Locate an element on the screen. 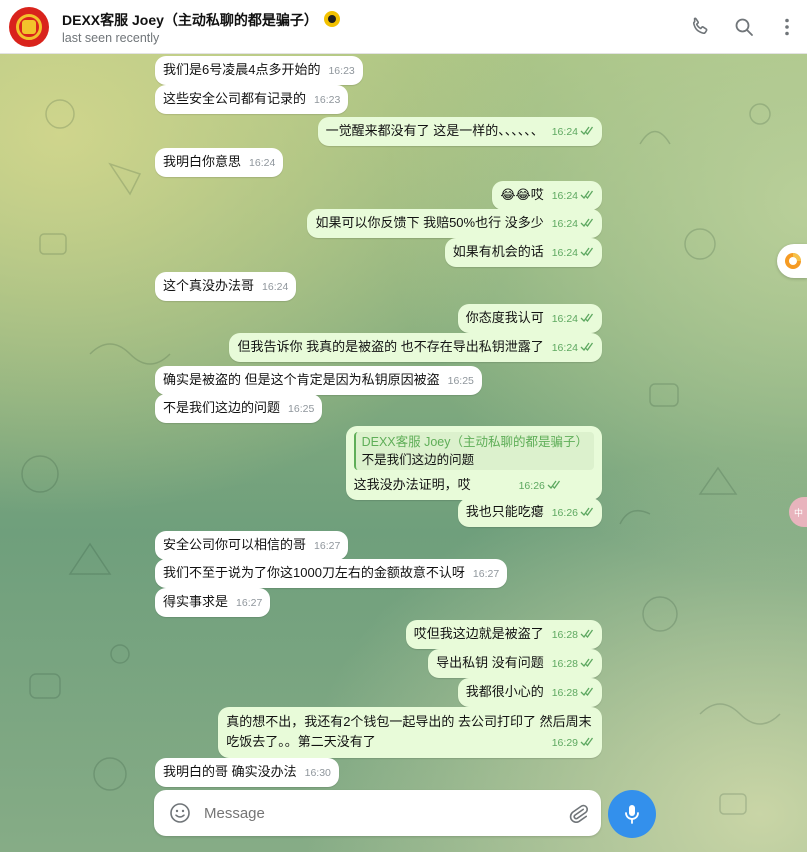  message-text: 不是我们这边的问题 is located at coordinates (222, 407).